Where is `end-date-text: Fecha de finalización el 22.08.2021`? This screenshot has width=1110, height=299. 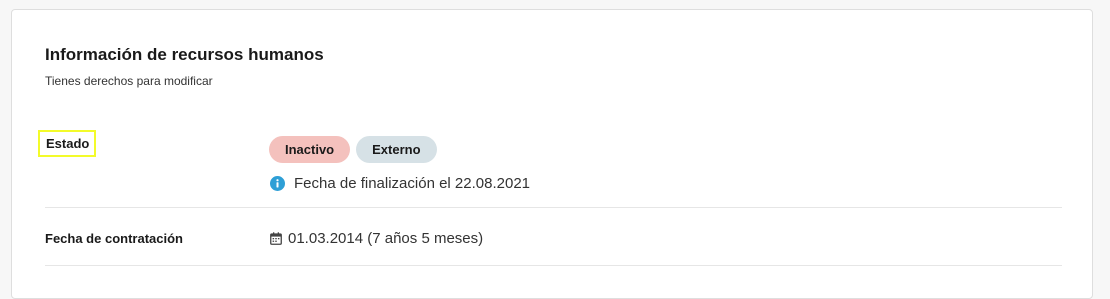 end-date-text: Fecha de finalización el 22.08.2021 is located at coordinates (412, 183).